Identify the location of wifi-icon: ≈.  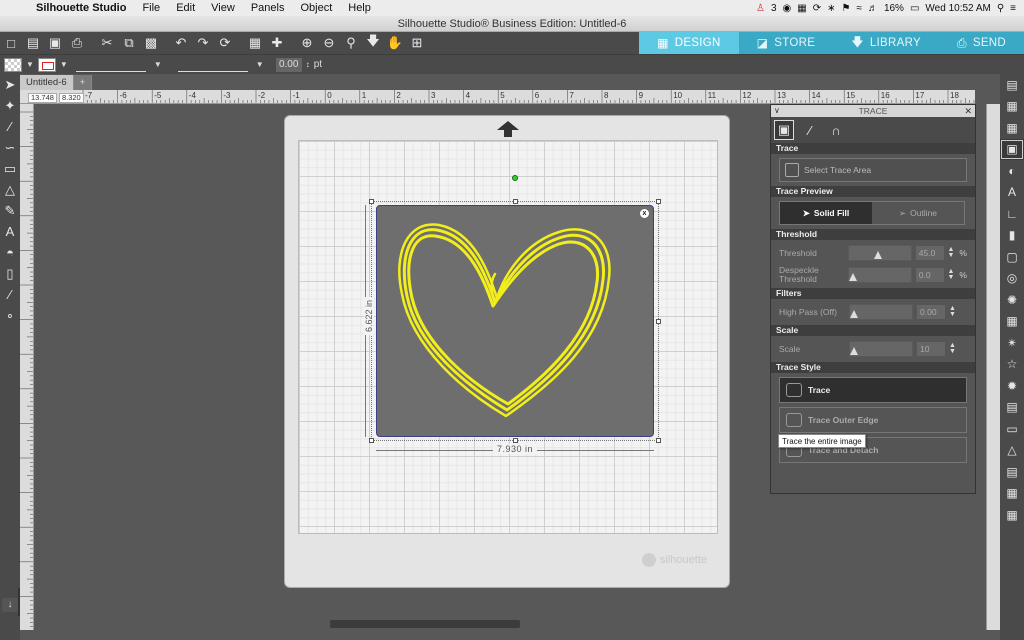
(859, 8).